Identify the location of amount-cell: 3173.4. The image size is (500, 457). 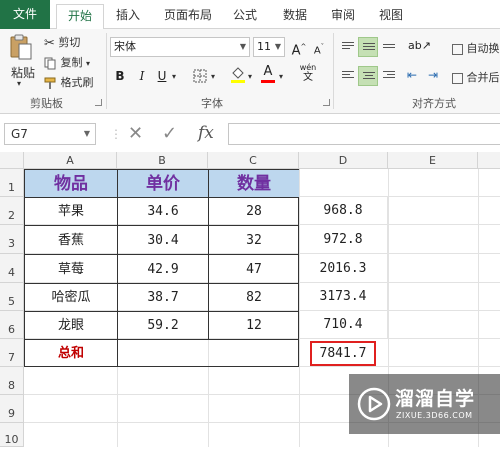
(343, 297).